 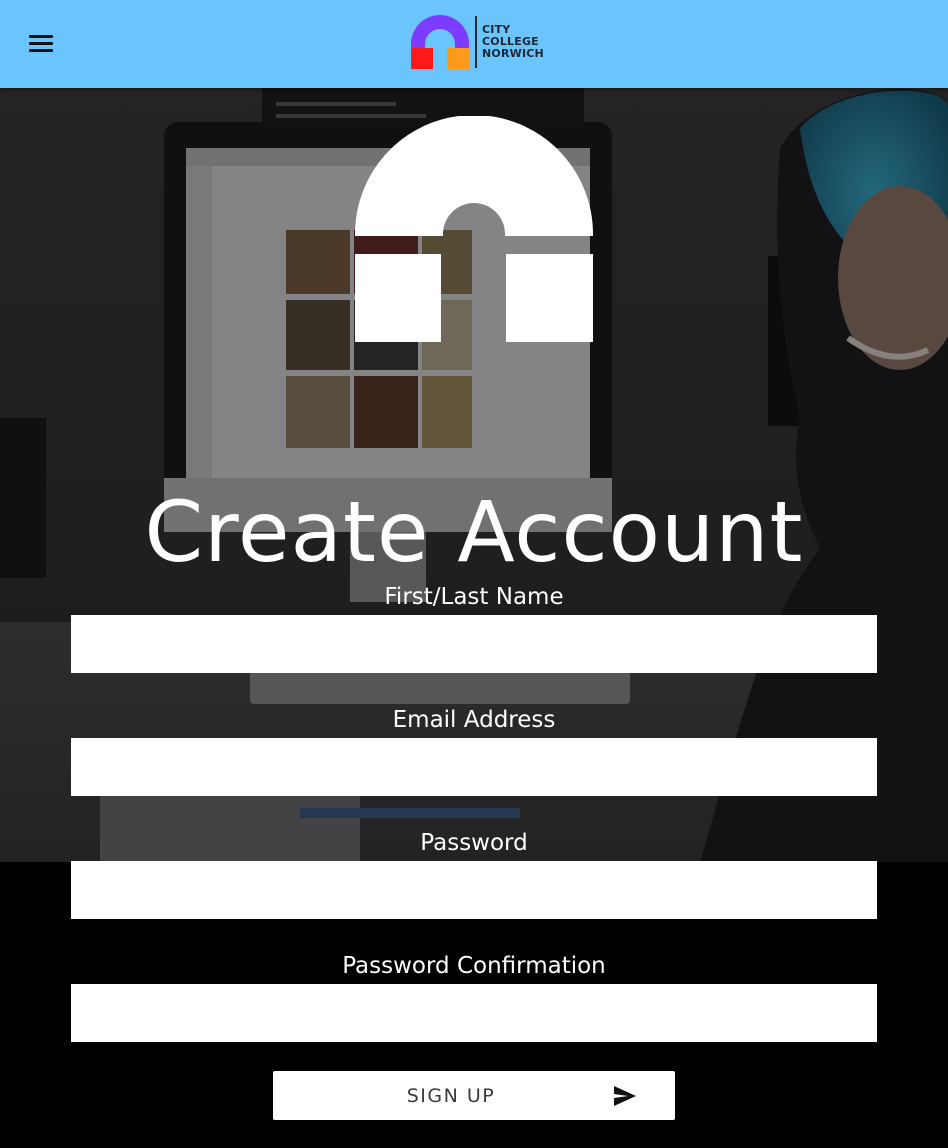 I want to click on brand-divider, so click(x=476, y=42).